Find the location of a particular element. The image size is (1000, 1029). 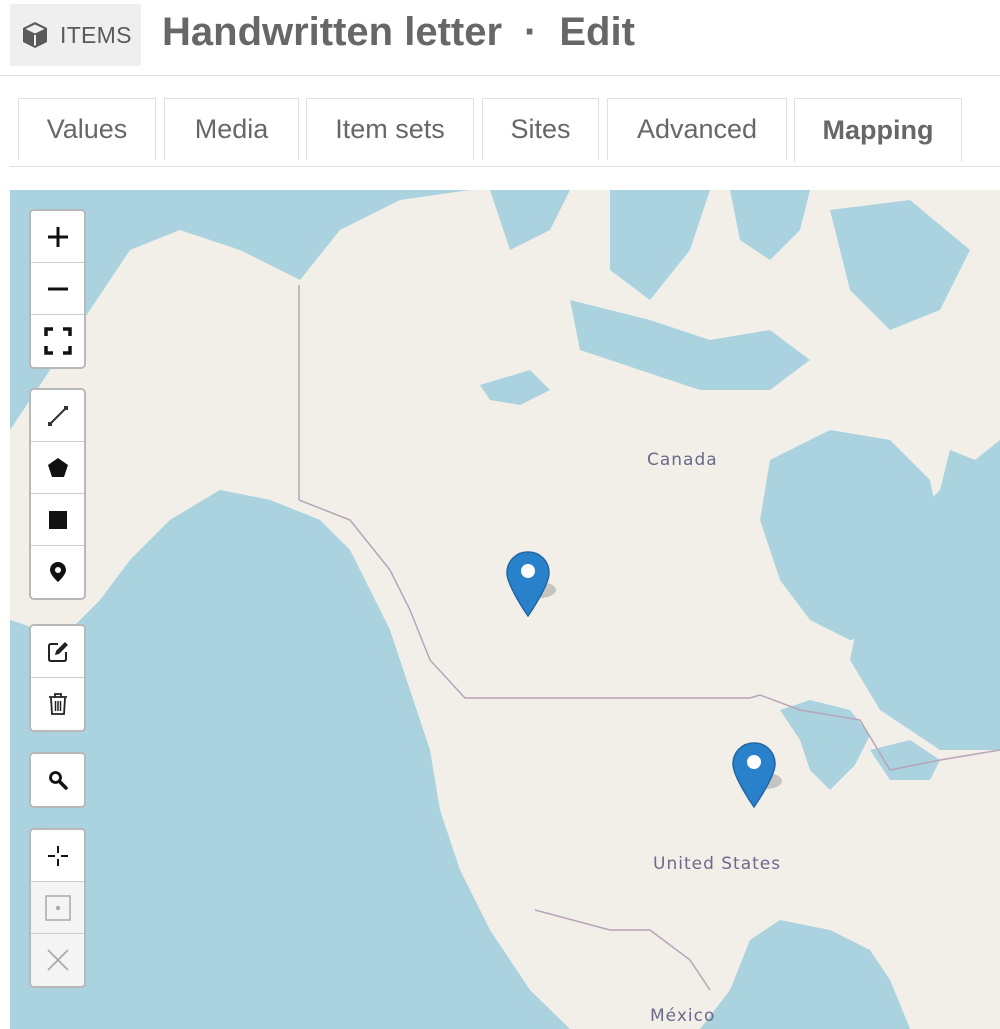

map-label-united-states: United States is located at coordinates (717, 864).